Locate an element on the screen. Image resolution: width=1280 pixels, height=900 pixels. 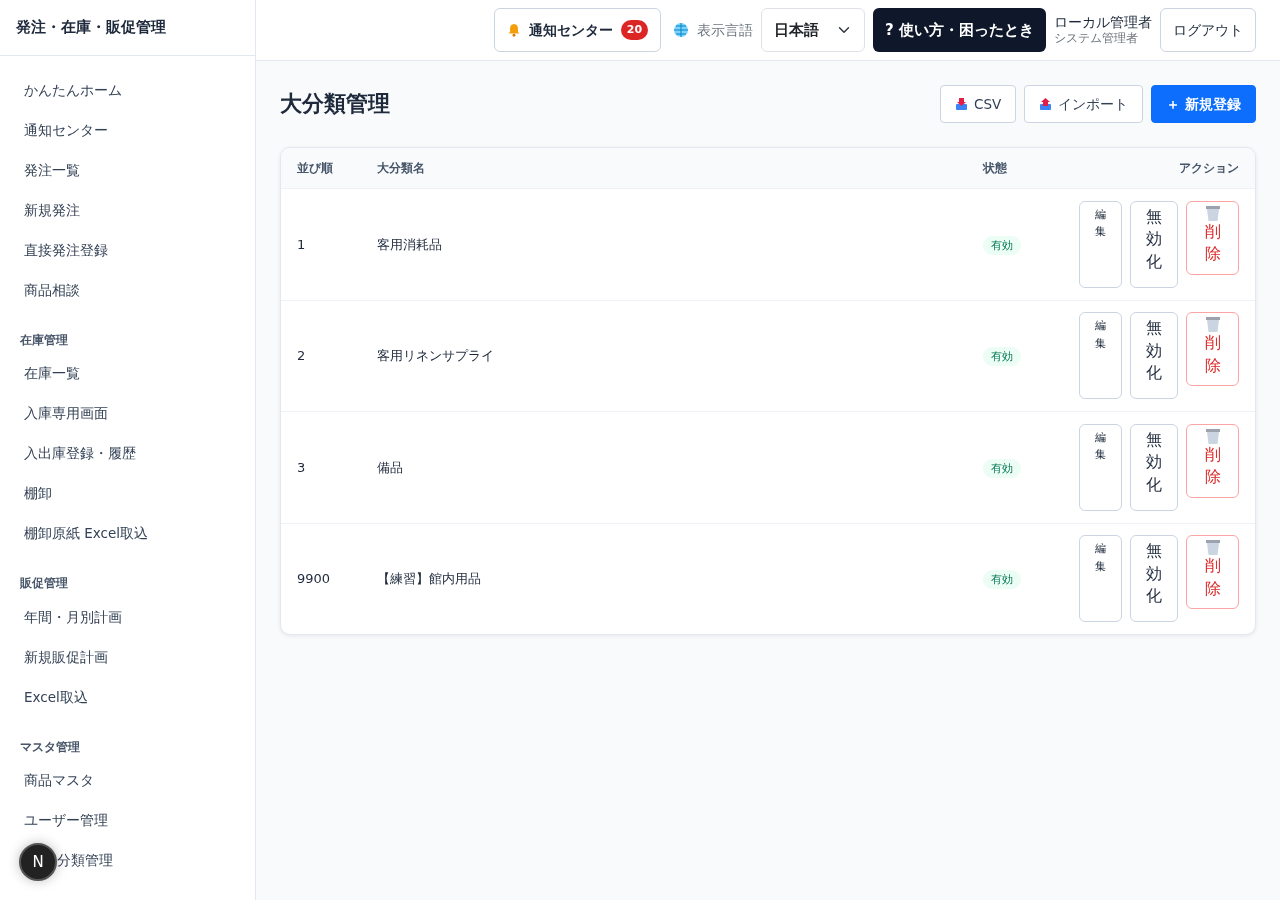
sidebar-item: 棚卸 is located at coordinates (127, 493).